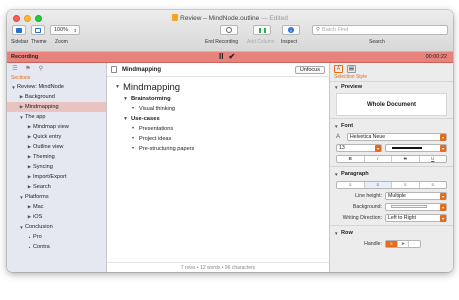  Describe the element at coordinates (56, 167) in the screenshot. I see `sidebar-item: ▶ Syncing` at that location.